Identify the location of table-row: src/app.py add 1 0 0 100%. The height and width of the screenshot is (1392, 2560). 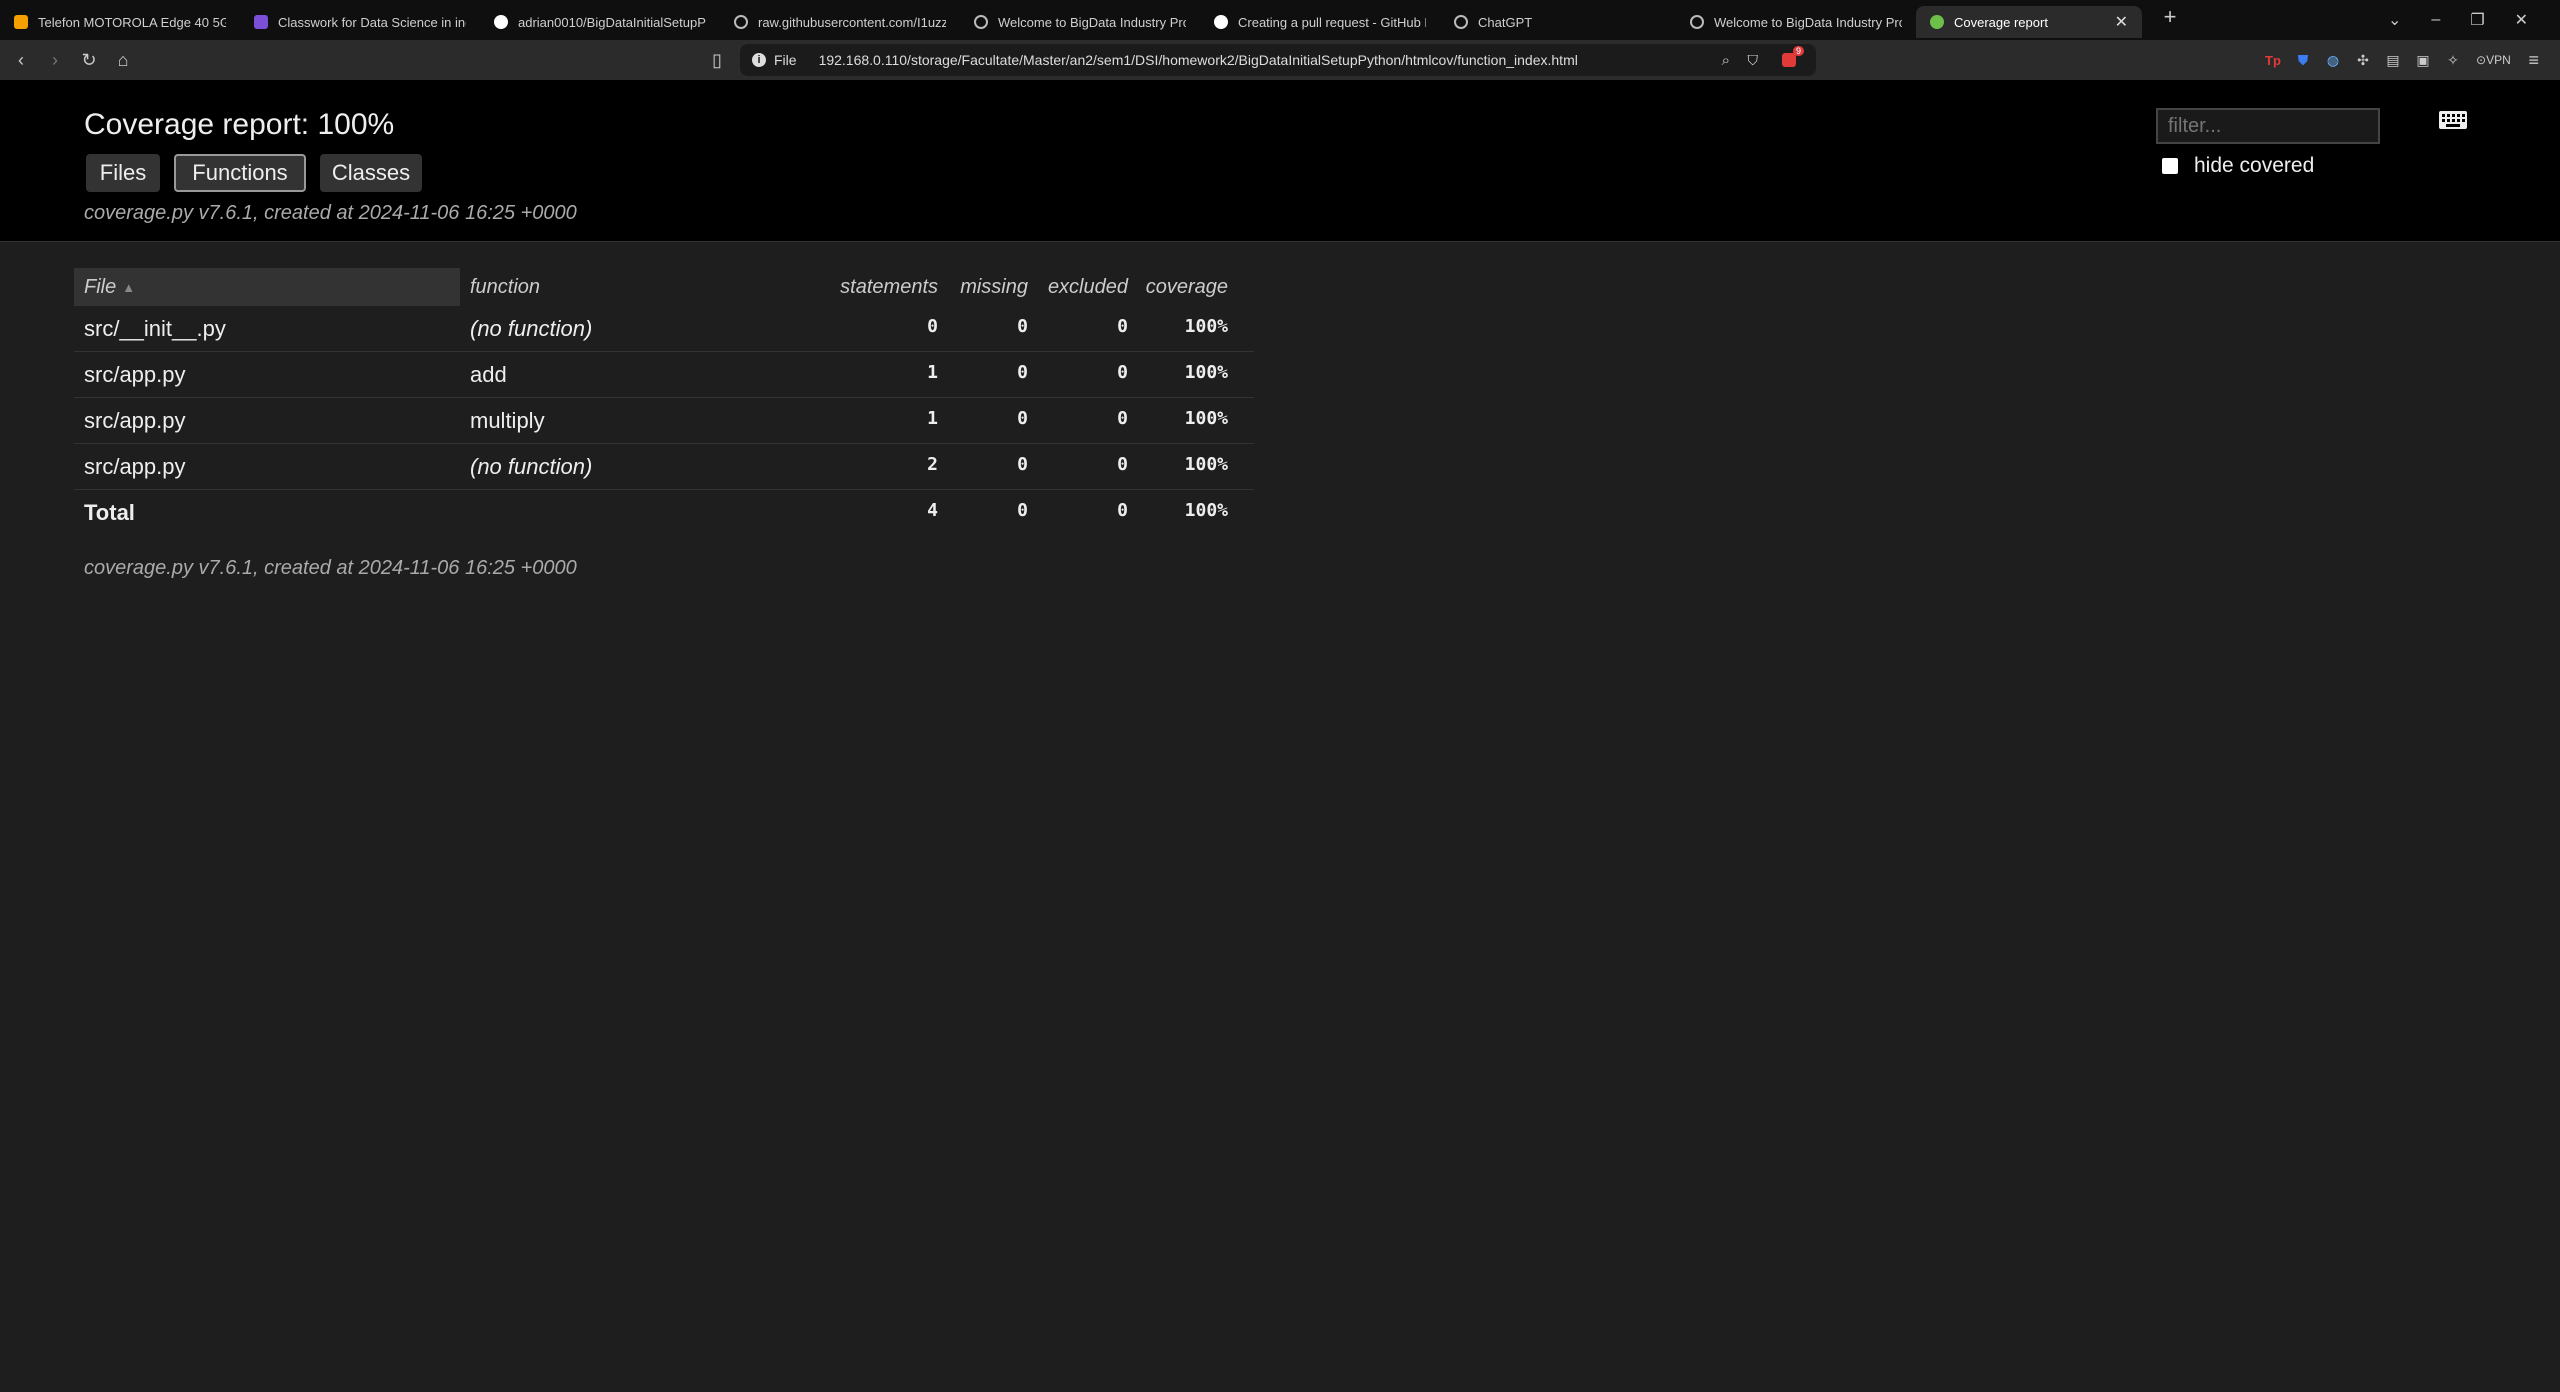
(664, 375).